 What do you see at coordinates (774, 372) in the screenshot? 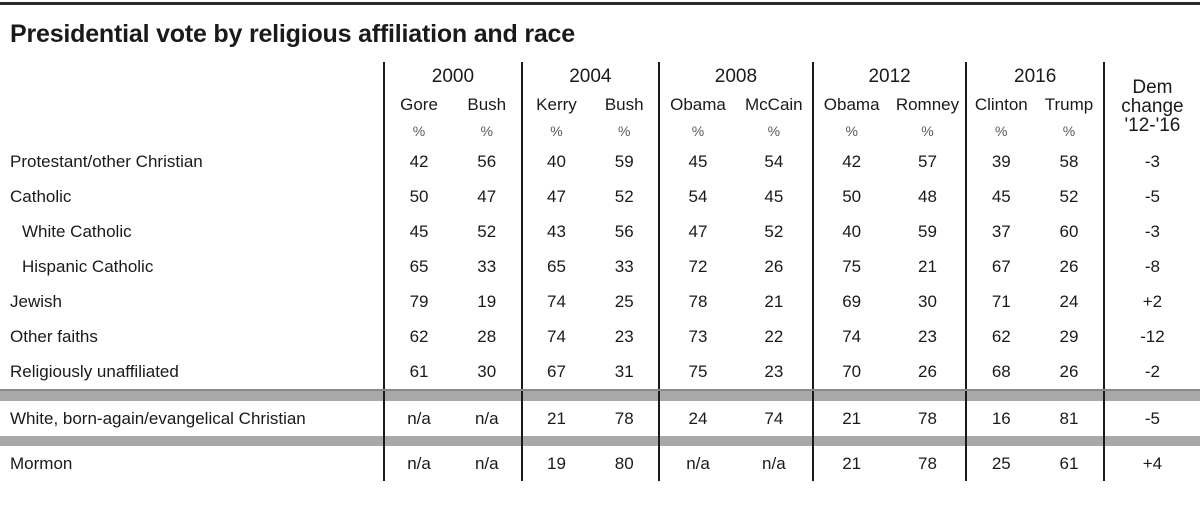
I see `cell-mccain-2008: 23` at bounding box center [774, 372].